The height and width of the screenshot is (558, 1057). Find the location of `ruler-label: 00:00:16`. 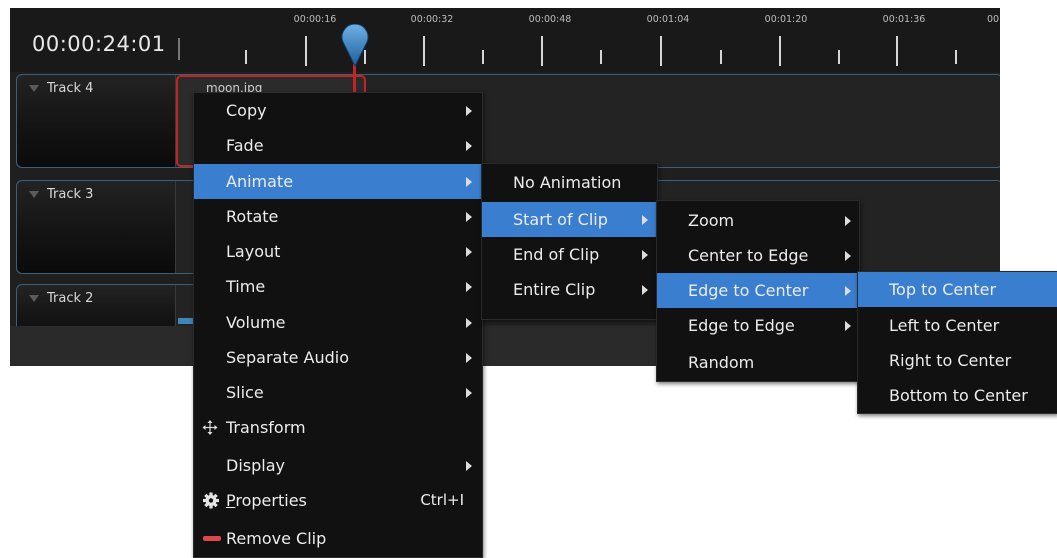

ruler-label: 00:00:16 is located at coordinates (315, 19).